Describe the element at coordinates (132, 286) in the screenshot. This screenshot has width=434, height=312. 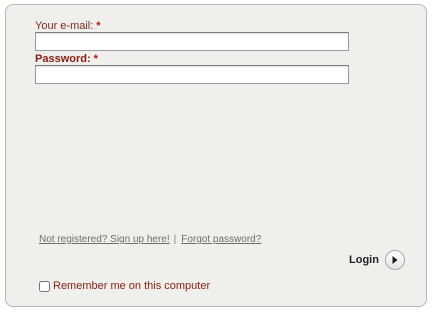
I see `remember-me-label: Remember me on this computer` at that location.